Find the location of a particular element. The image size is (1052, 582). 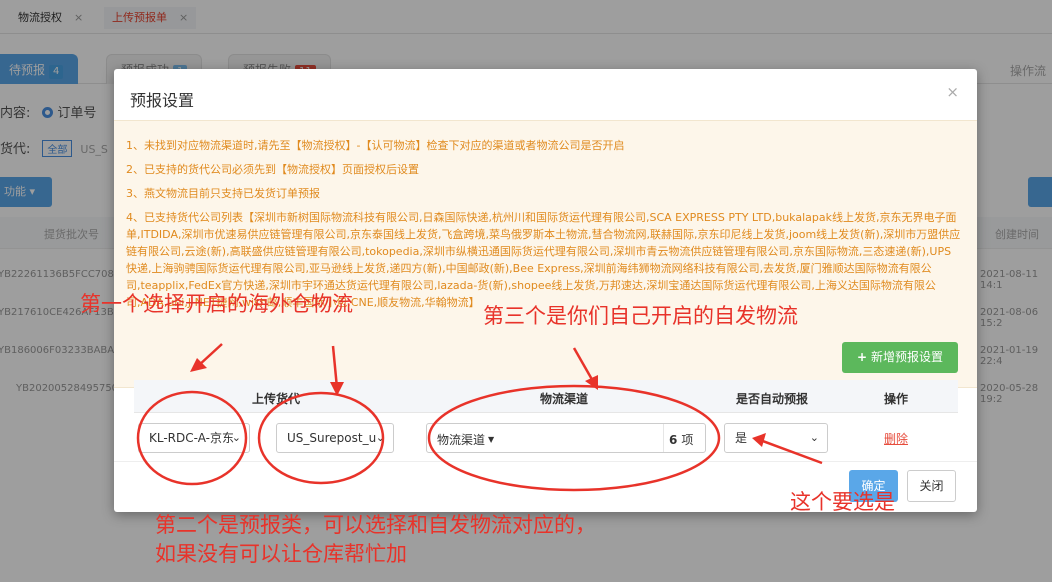

channel-label: 物流渠道 ▼ is located at coordinates (466, 440).